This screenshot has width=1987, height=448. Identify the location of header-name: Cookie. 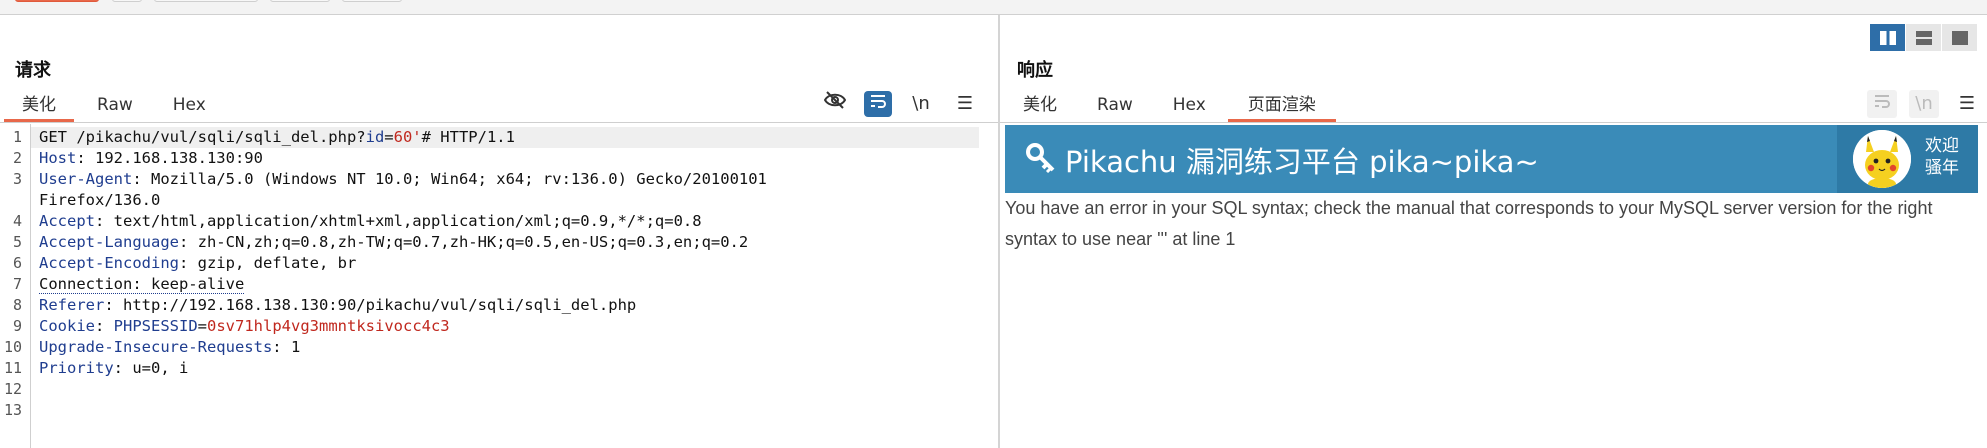
(67, 326).